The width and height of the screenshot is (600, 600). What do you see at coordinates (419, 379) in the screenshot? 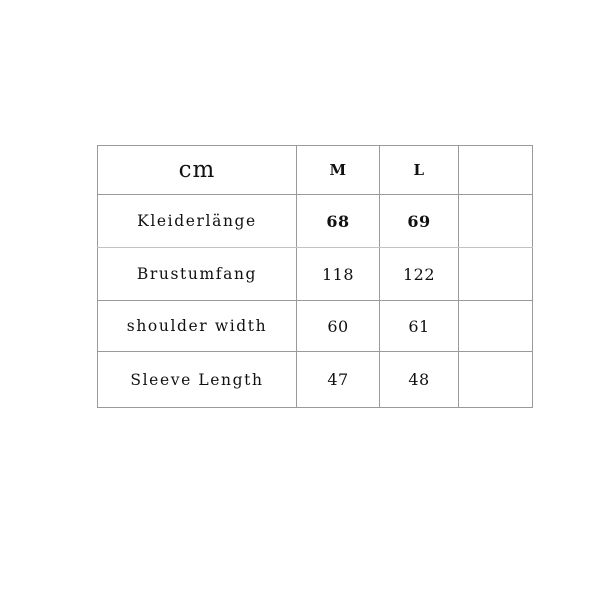
I see `measurement-value-l: 48` at bounding box center [419, 379].